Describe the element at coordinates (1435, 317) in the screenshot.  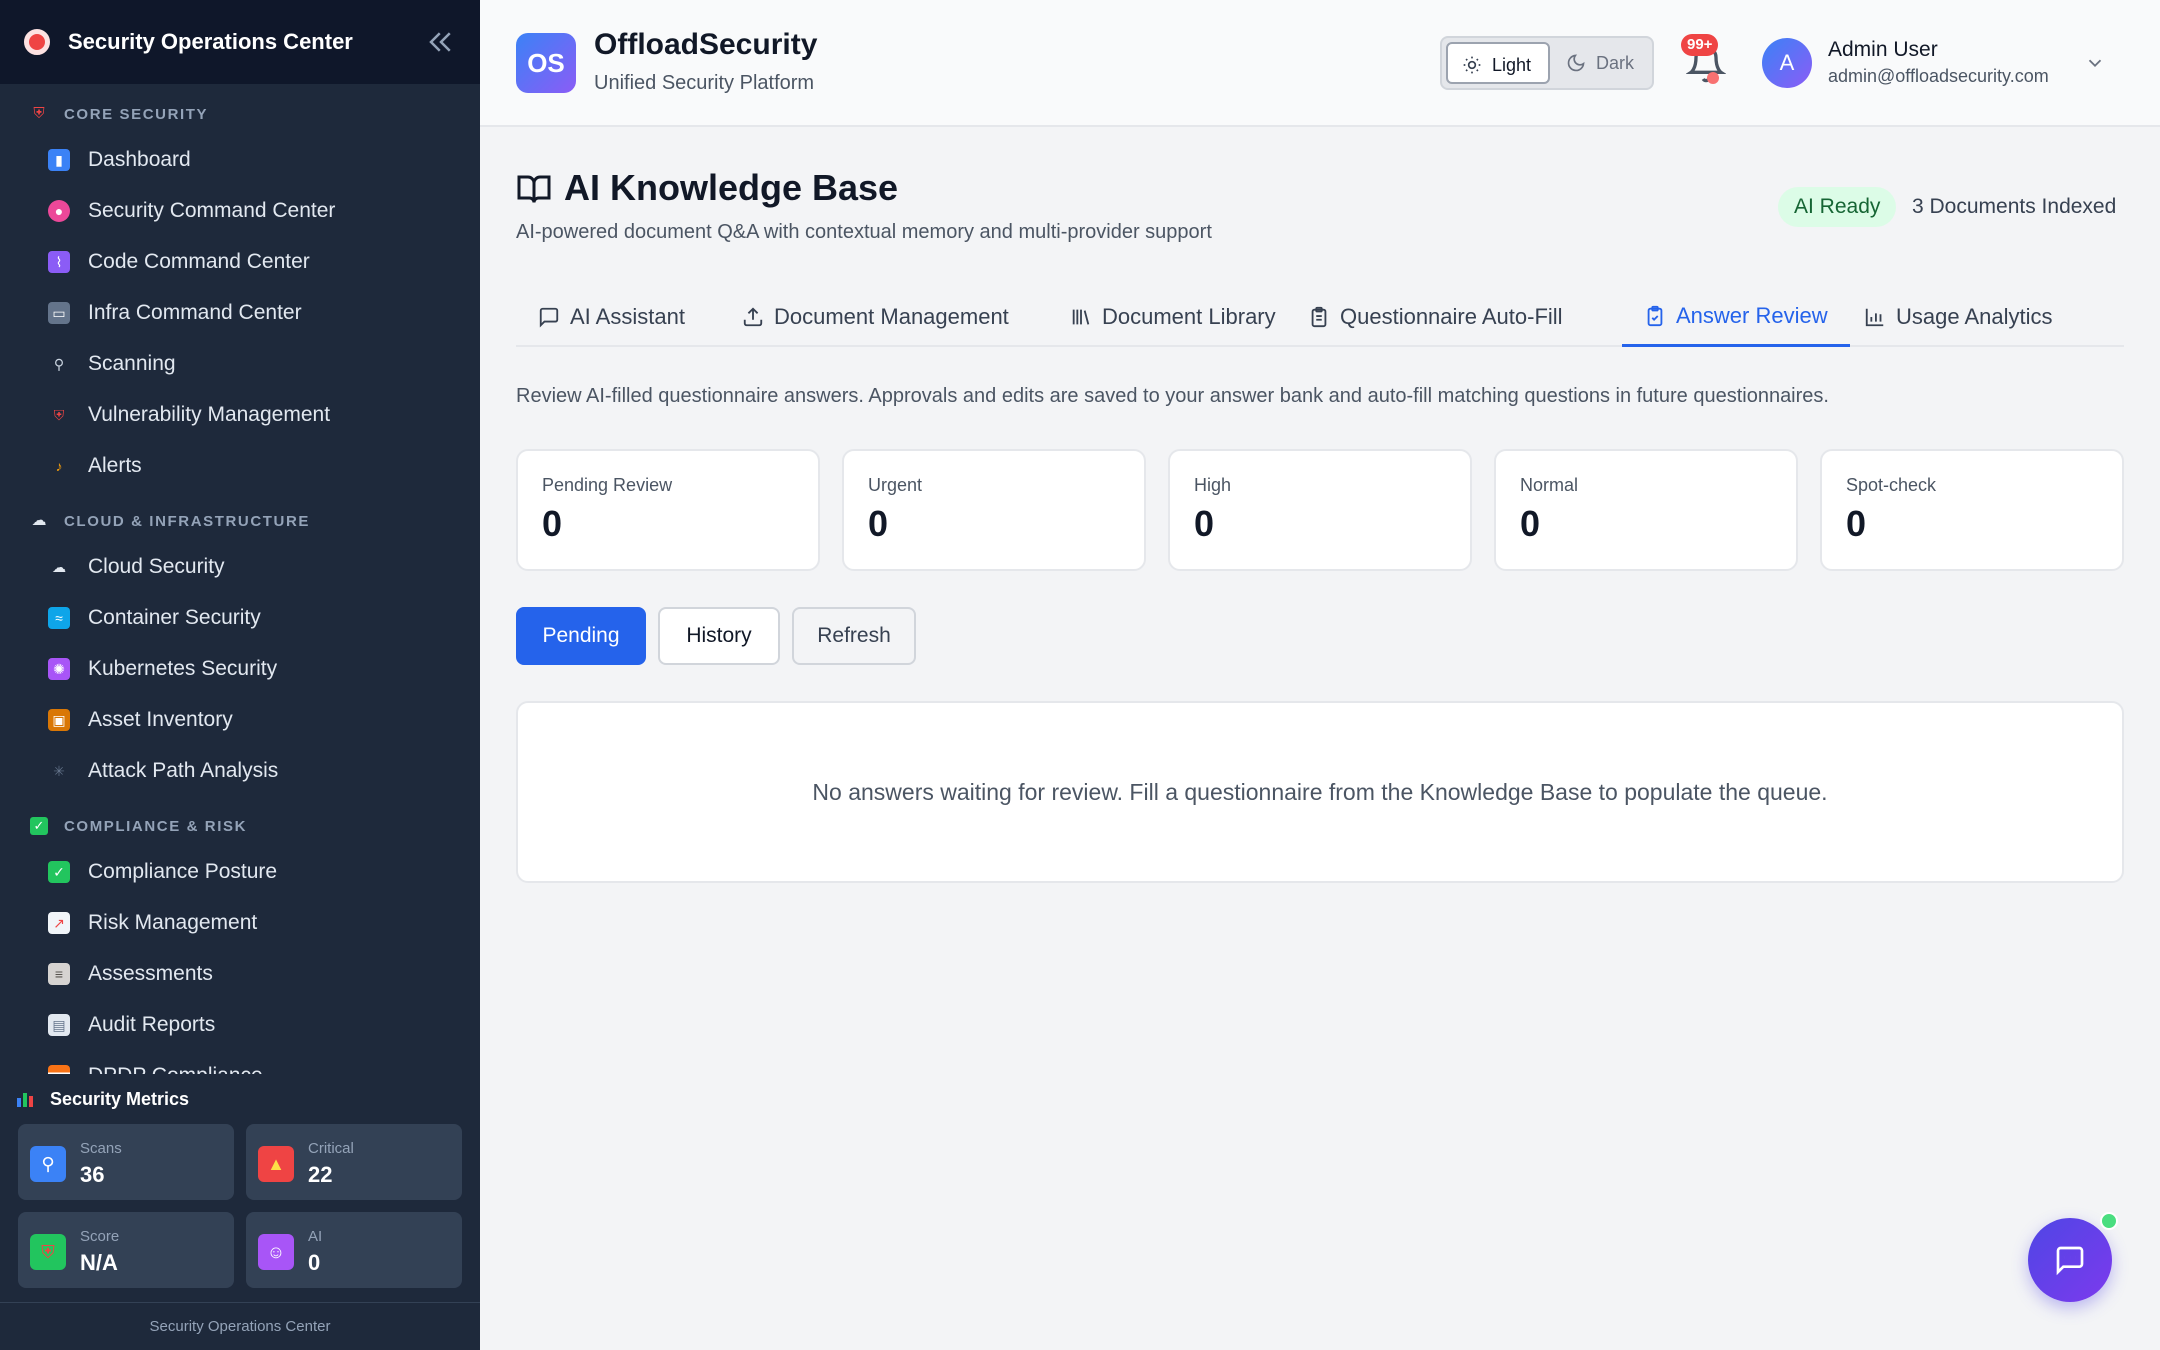
I see `tab-questionnaire-auto-fill: Questionnaire Auto-Fill` at that location.